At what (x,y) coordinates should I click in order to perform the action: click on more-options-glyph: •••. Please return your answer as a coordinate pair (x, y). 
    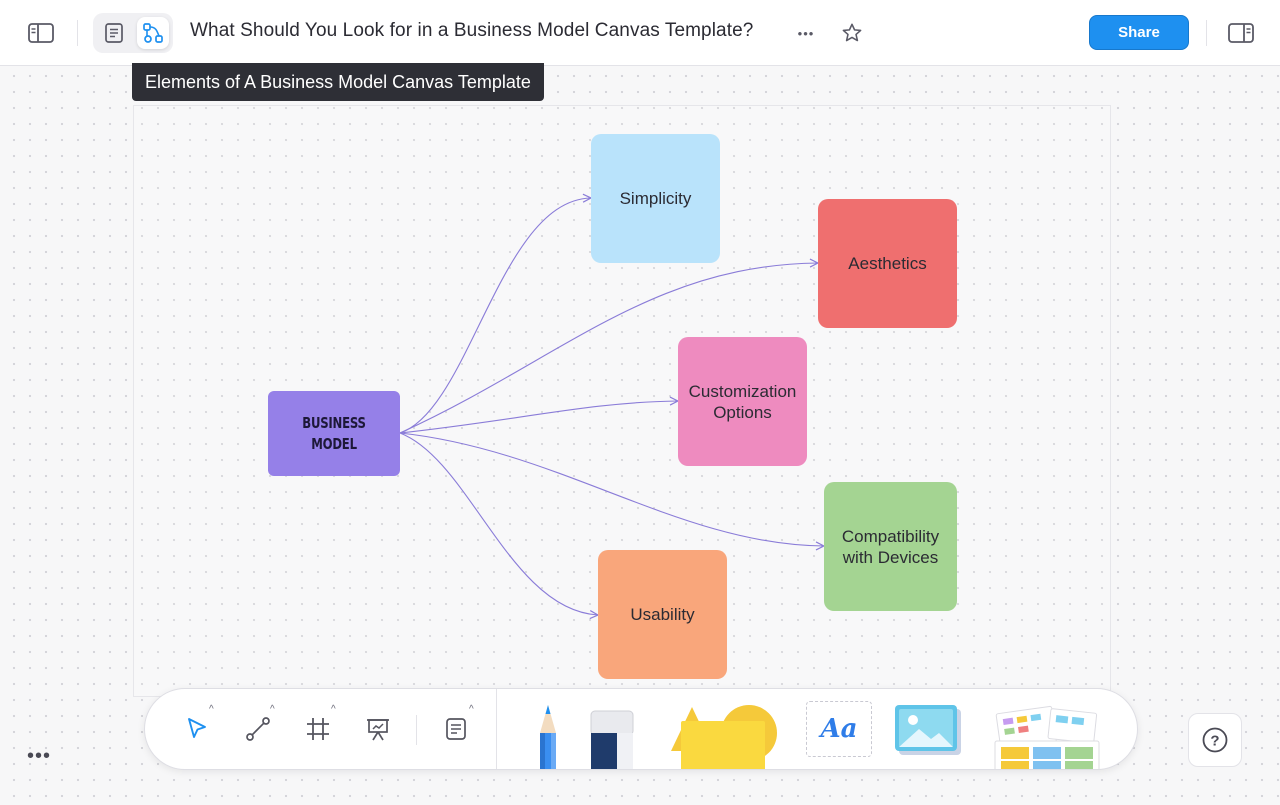
    Looking at the image, I should click on (806, 33).